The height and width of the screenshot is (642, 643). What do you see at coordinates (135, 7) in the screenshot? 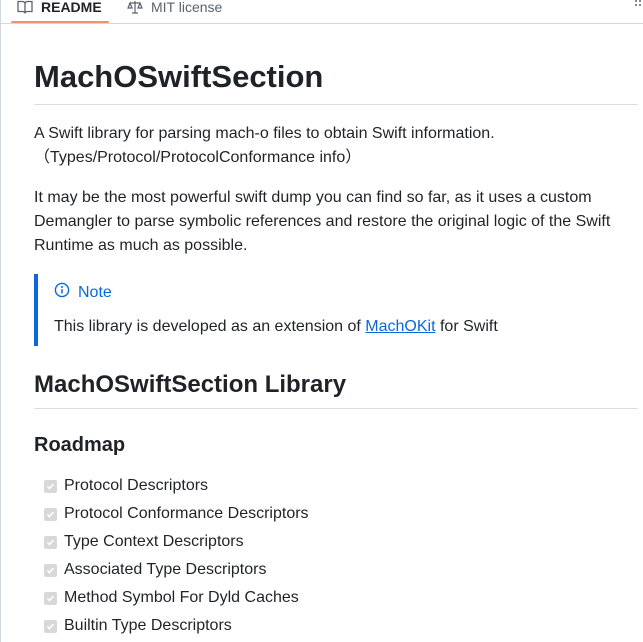
I see `law-icon` at bounding box center [135, 7].